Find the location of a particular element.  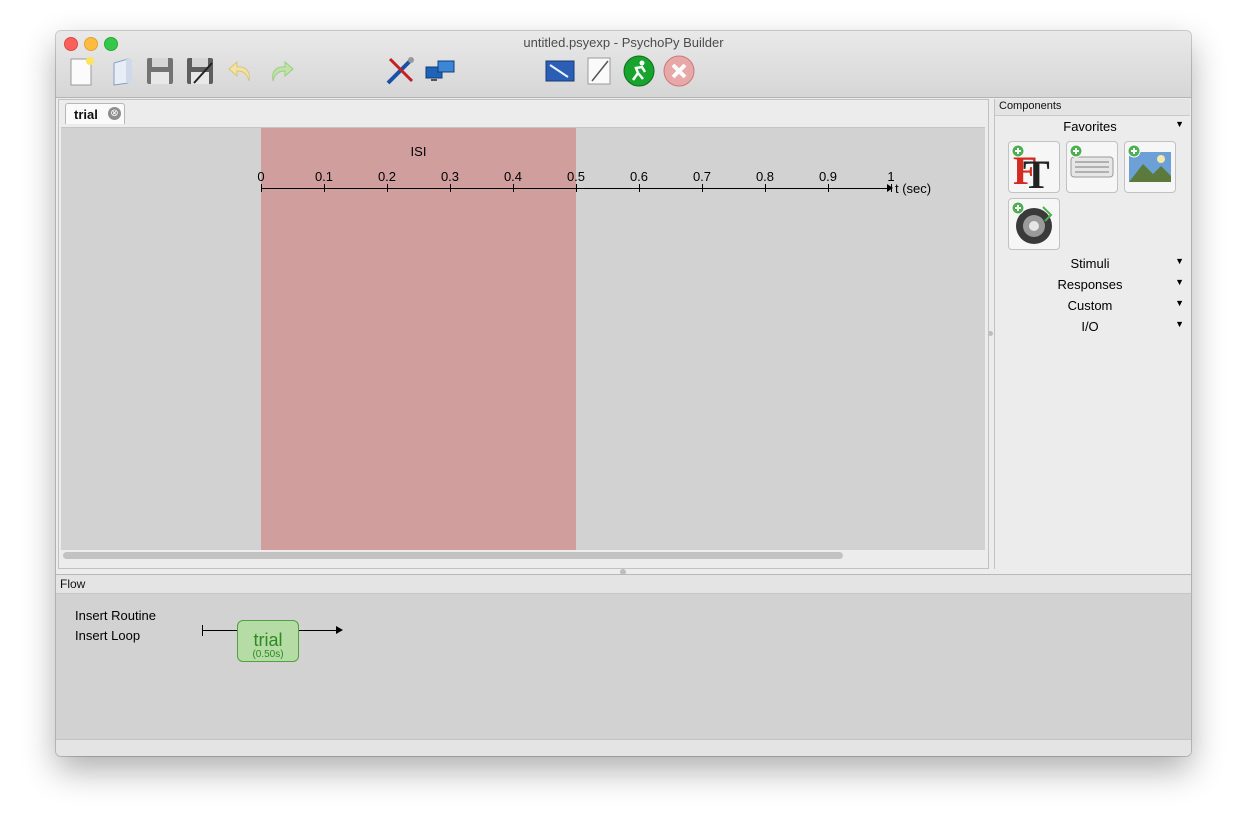

axis-tick-label: 0.7 is located at coordinates (702, 176).